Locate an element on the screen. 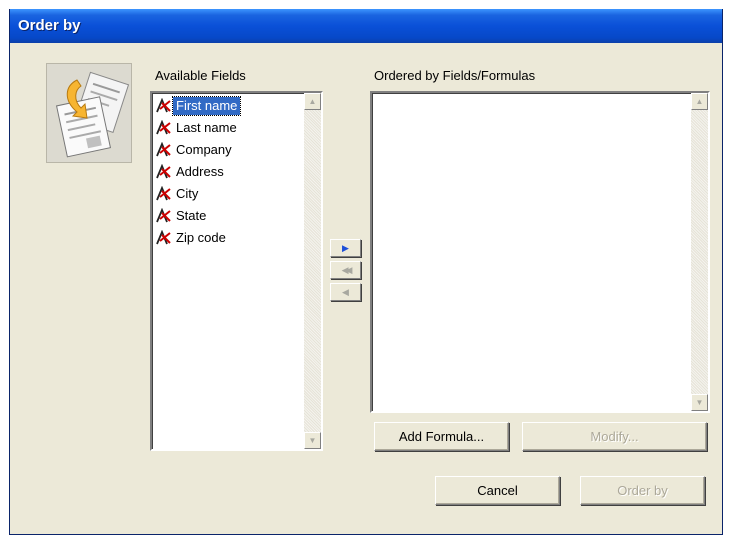  field-name: First name is located at coordinates (206, 106).